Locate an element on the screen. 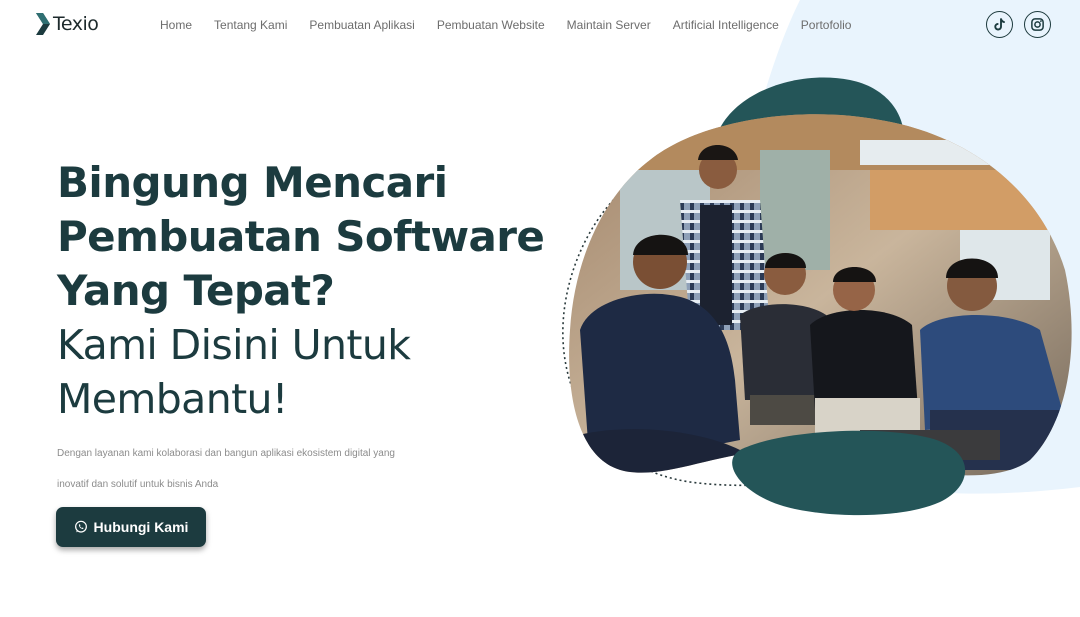  tiktok-icon is located at coordinates (999, 24).